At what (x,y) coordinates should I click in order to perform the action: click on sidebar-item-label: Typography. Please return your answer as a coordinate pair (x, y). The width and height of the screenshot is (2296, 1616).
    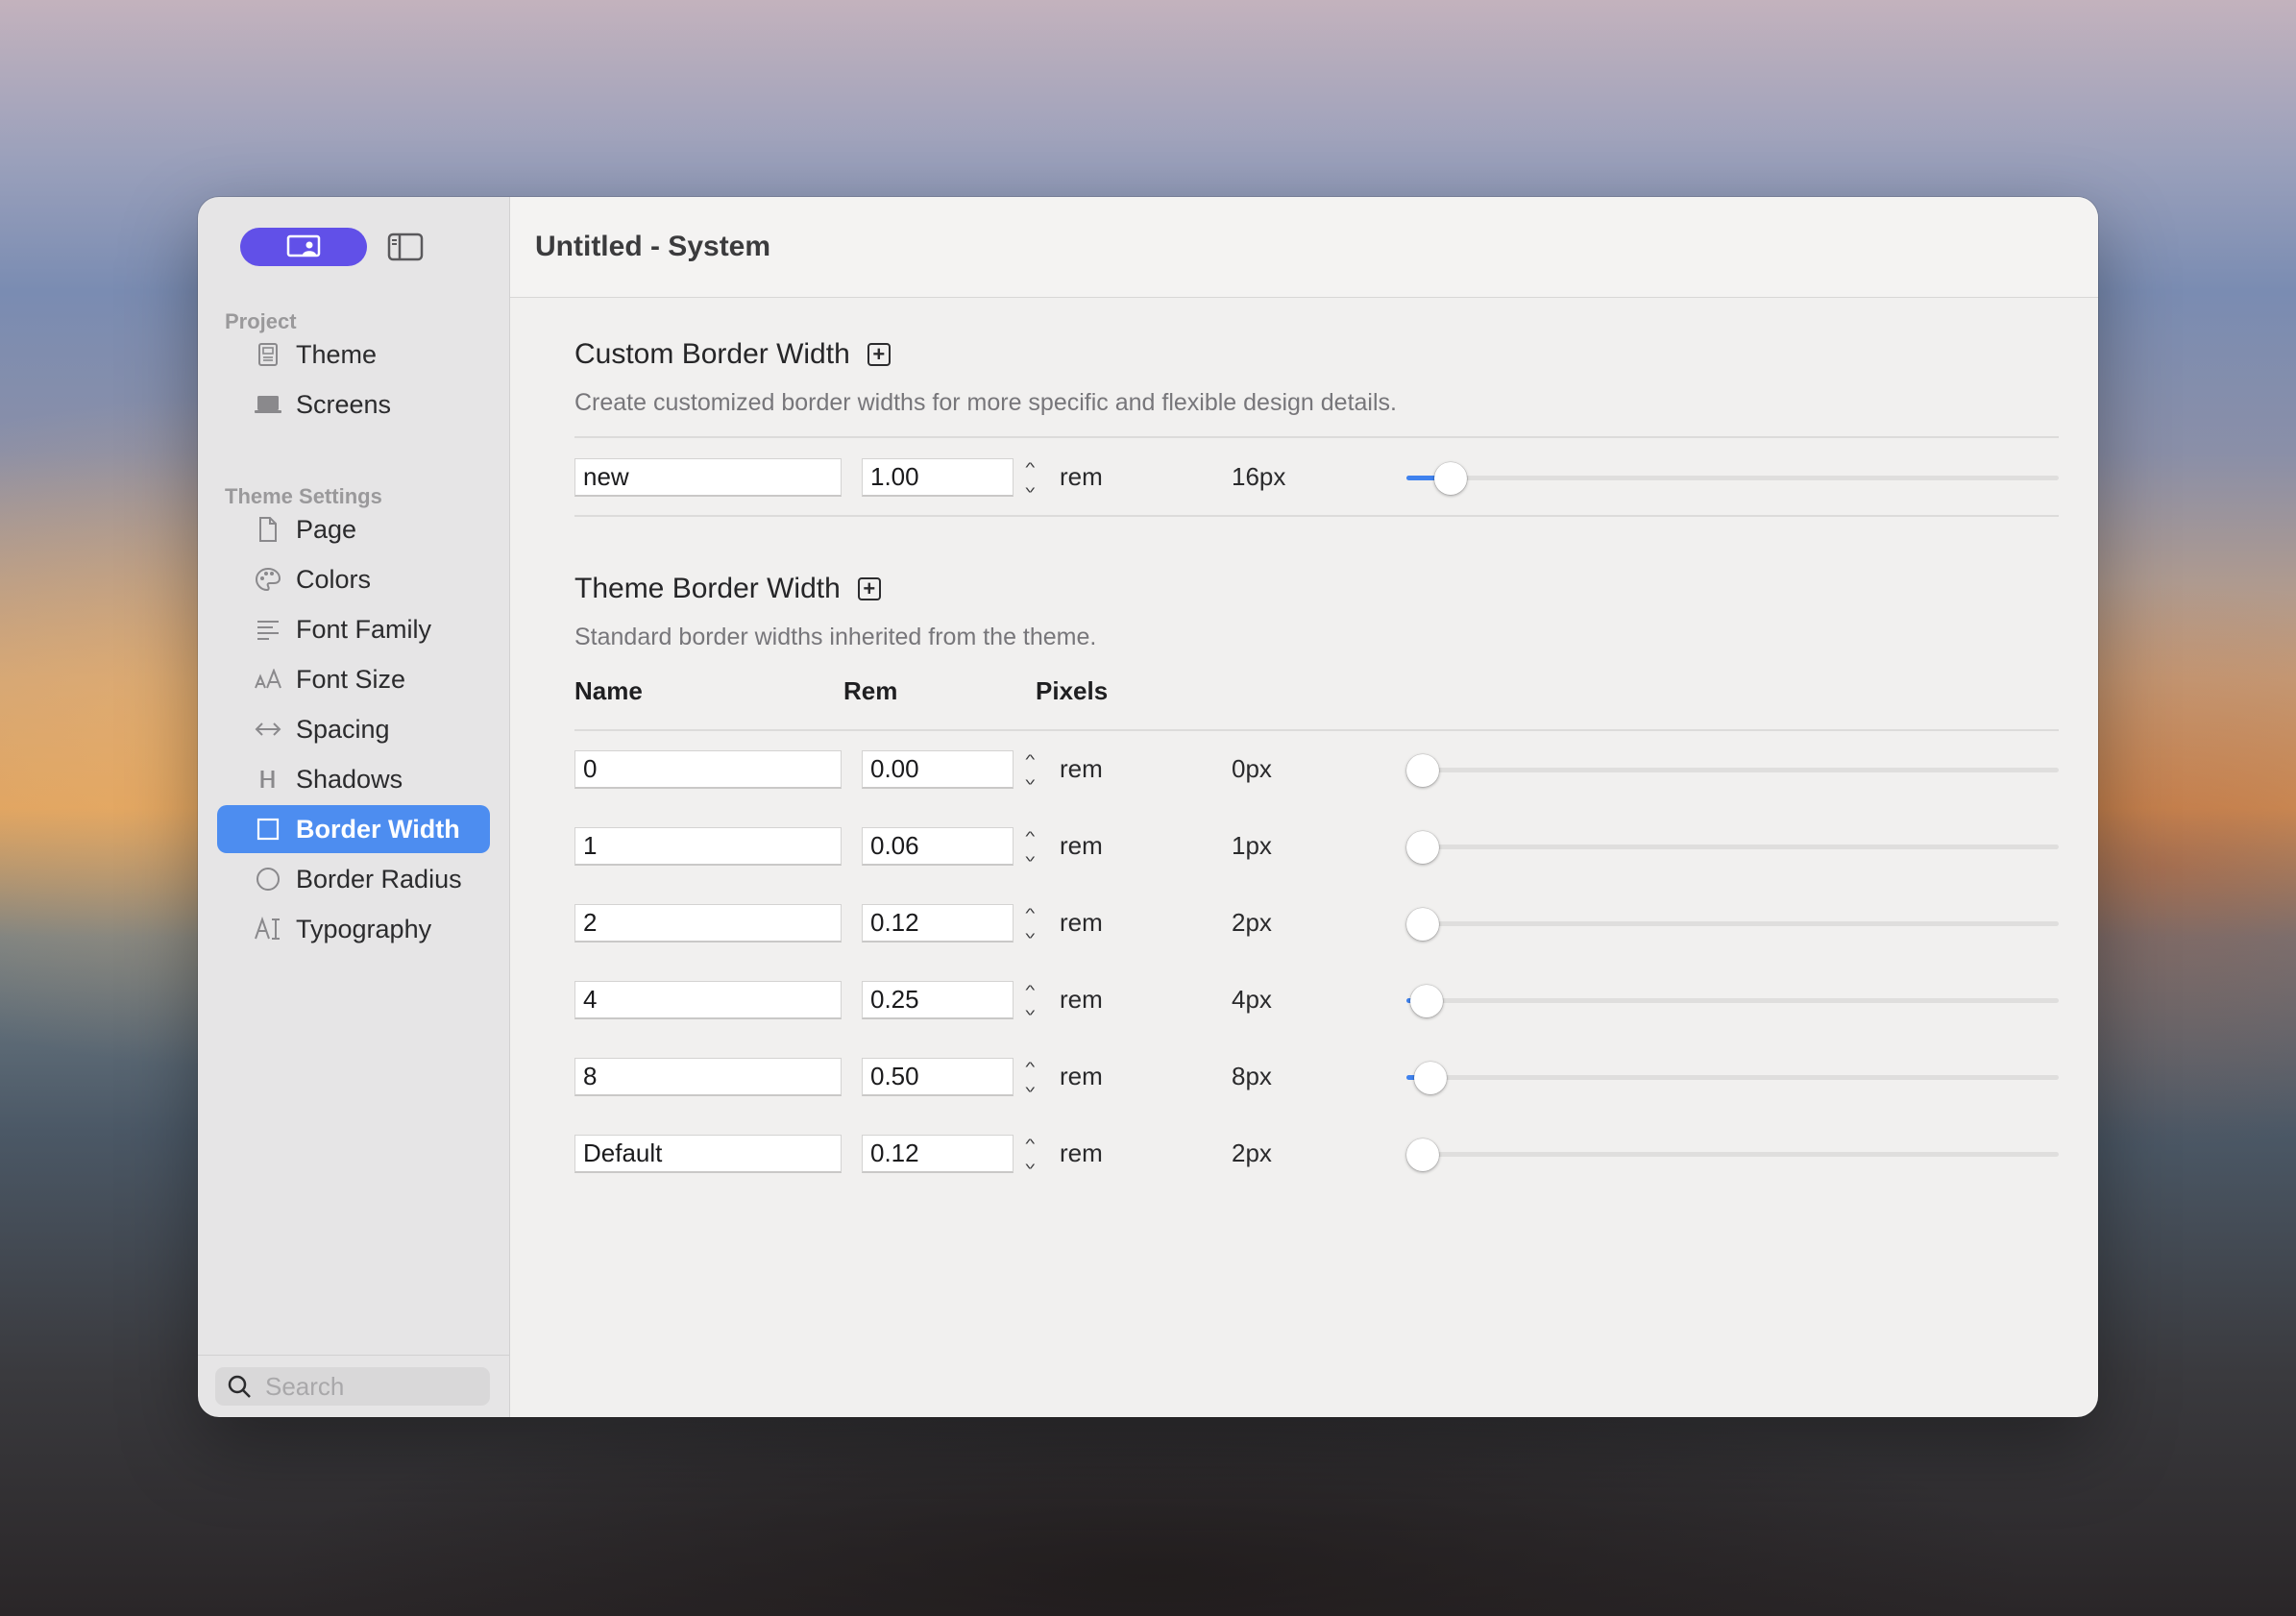
    Looking at the image, I should click on (364, 928).